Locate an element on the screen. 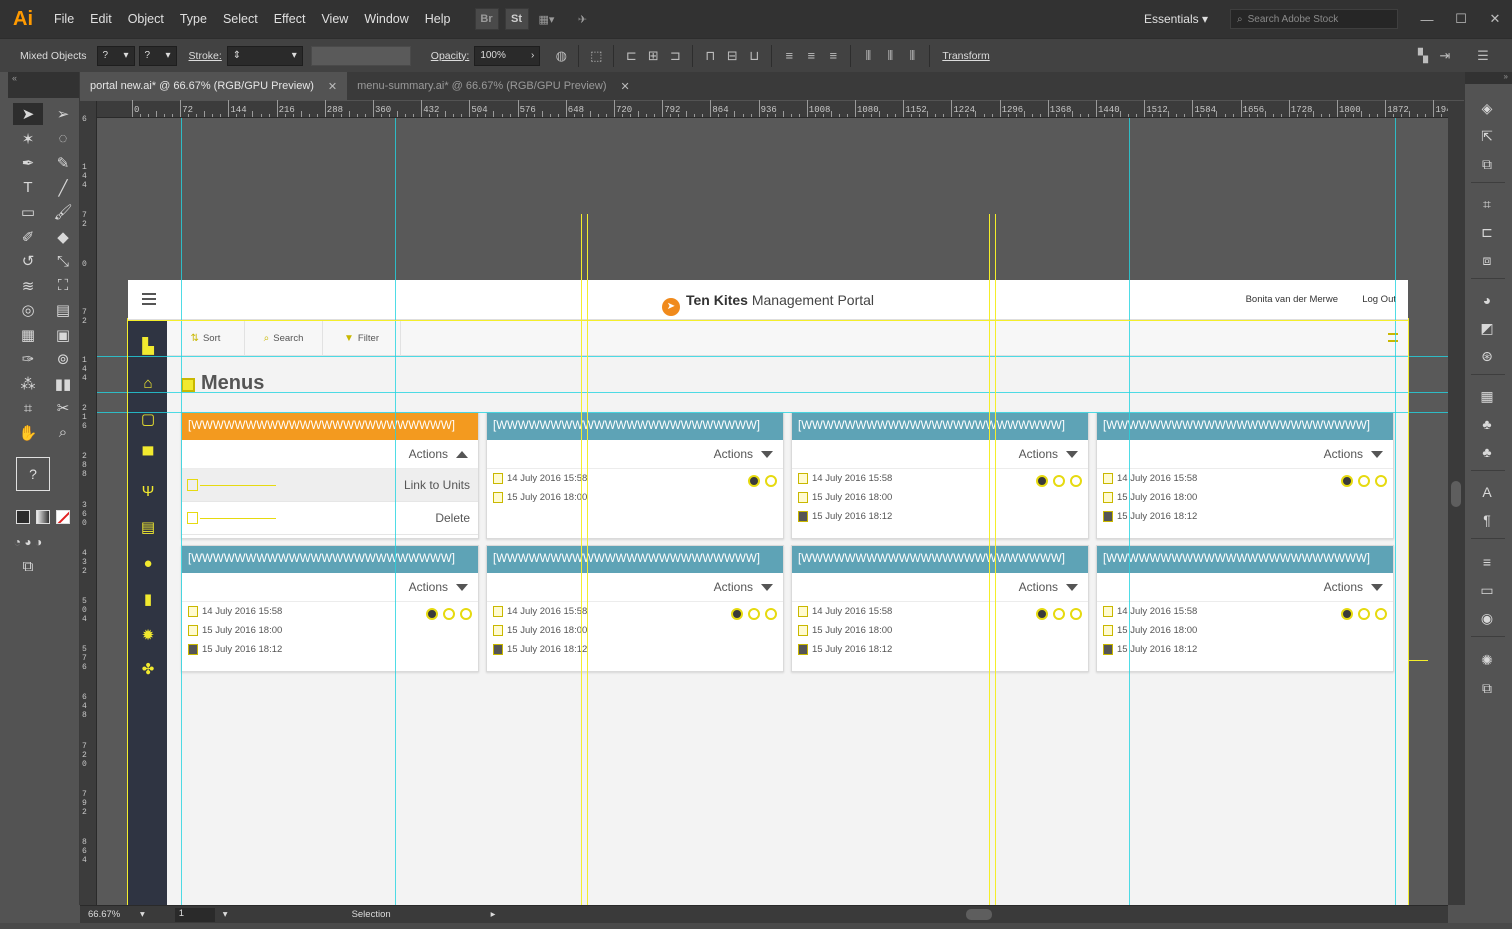  eraser-icon: ◆ is located at coordinates (63, 237).